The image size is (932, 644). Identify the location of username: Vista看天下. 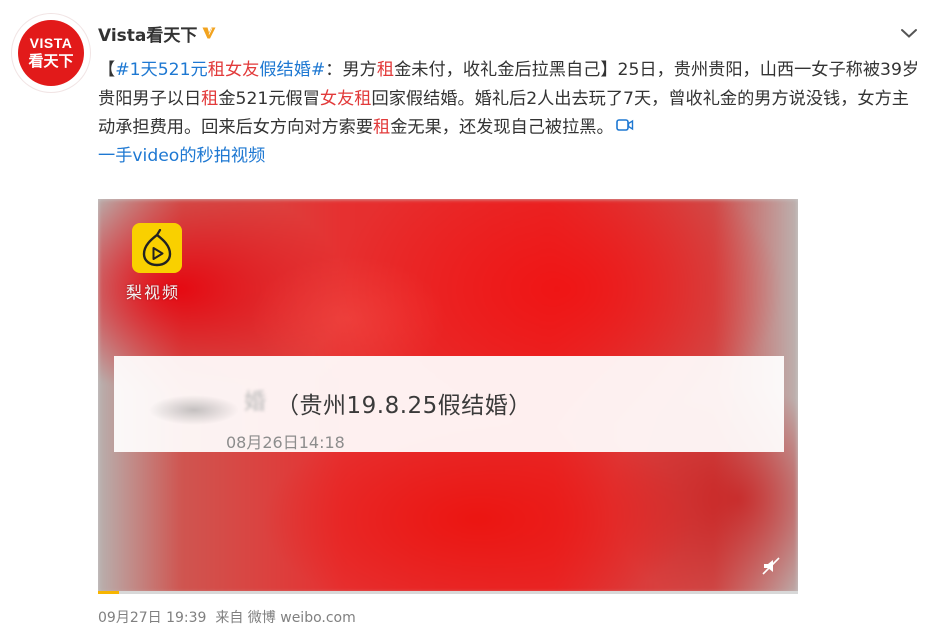
(147, 33).